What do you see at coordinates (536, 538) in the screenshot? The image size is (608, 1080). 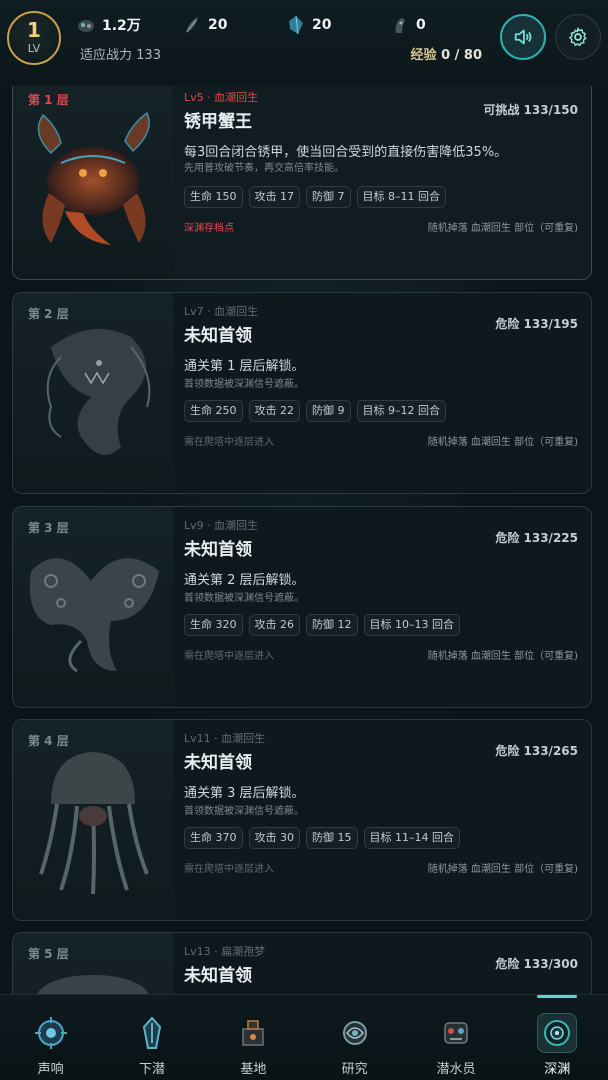 I see `danger-status: 危险 133/225` at bounding box center [536, 538].